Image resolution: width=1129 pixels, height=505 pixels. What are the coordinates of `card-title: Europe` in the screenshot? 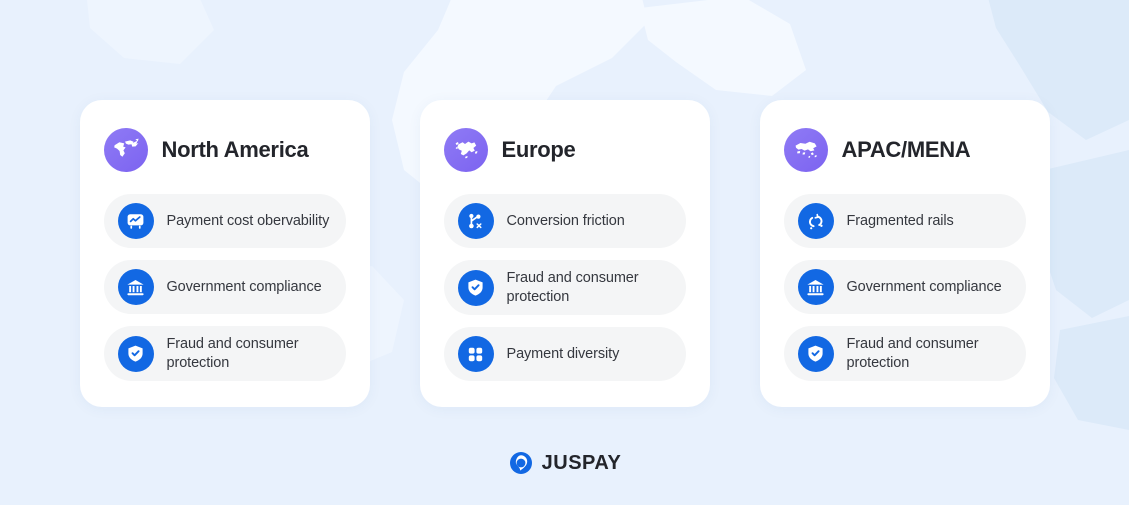 It's located at (538, 149).